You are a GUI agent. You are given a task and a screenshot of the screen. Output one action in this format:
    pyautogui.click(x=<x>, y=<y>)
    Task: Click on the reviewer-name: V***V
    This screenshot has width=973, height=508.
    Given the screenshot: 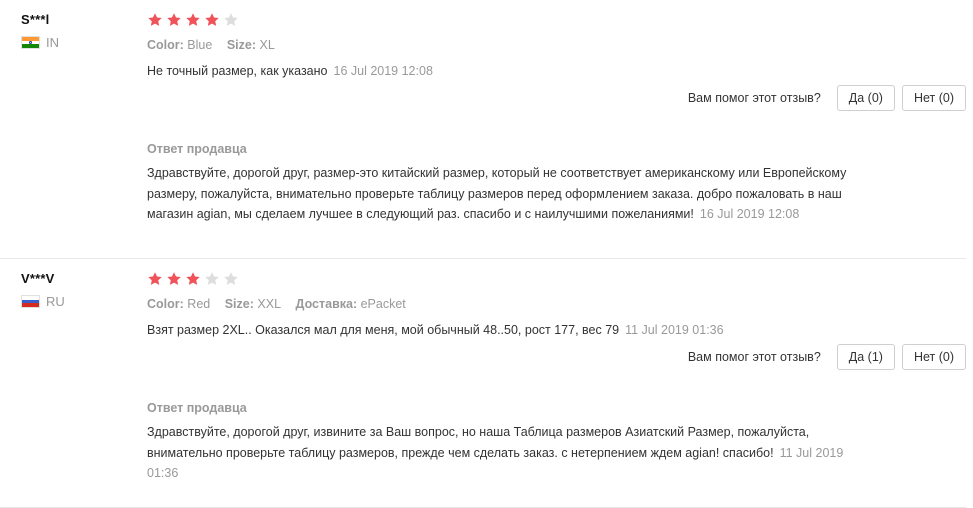 What is the action you would take?
    pyautogui.click(x=38, y=278)
    